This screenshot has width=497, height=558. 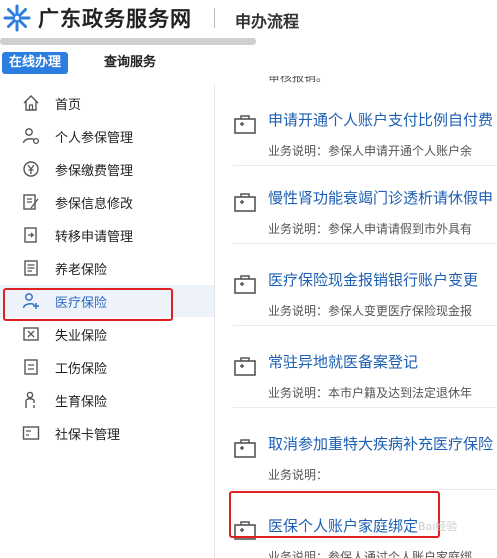 I want to click on sidebar-item-payment: 参保缴费管理, so click(x=107, y=169).